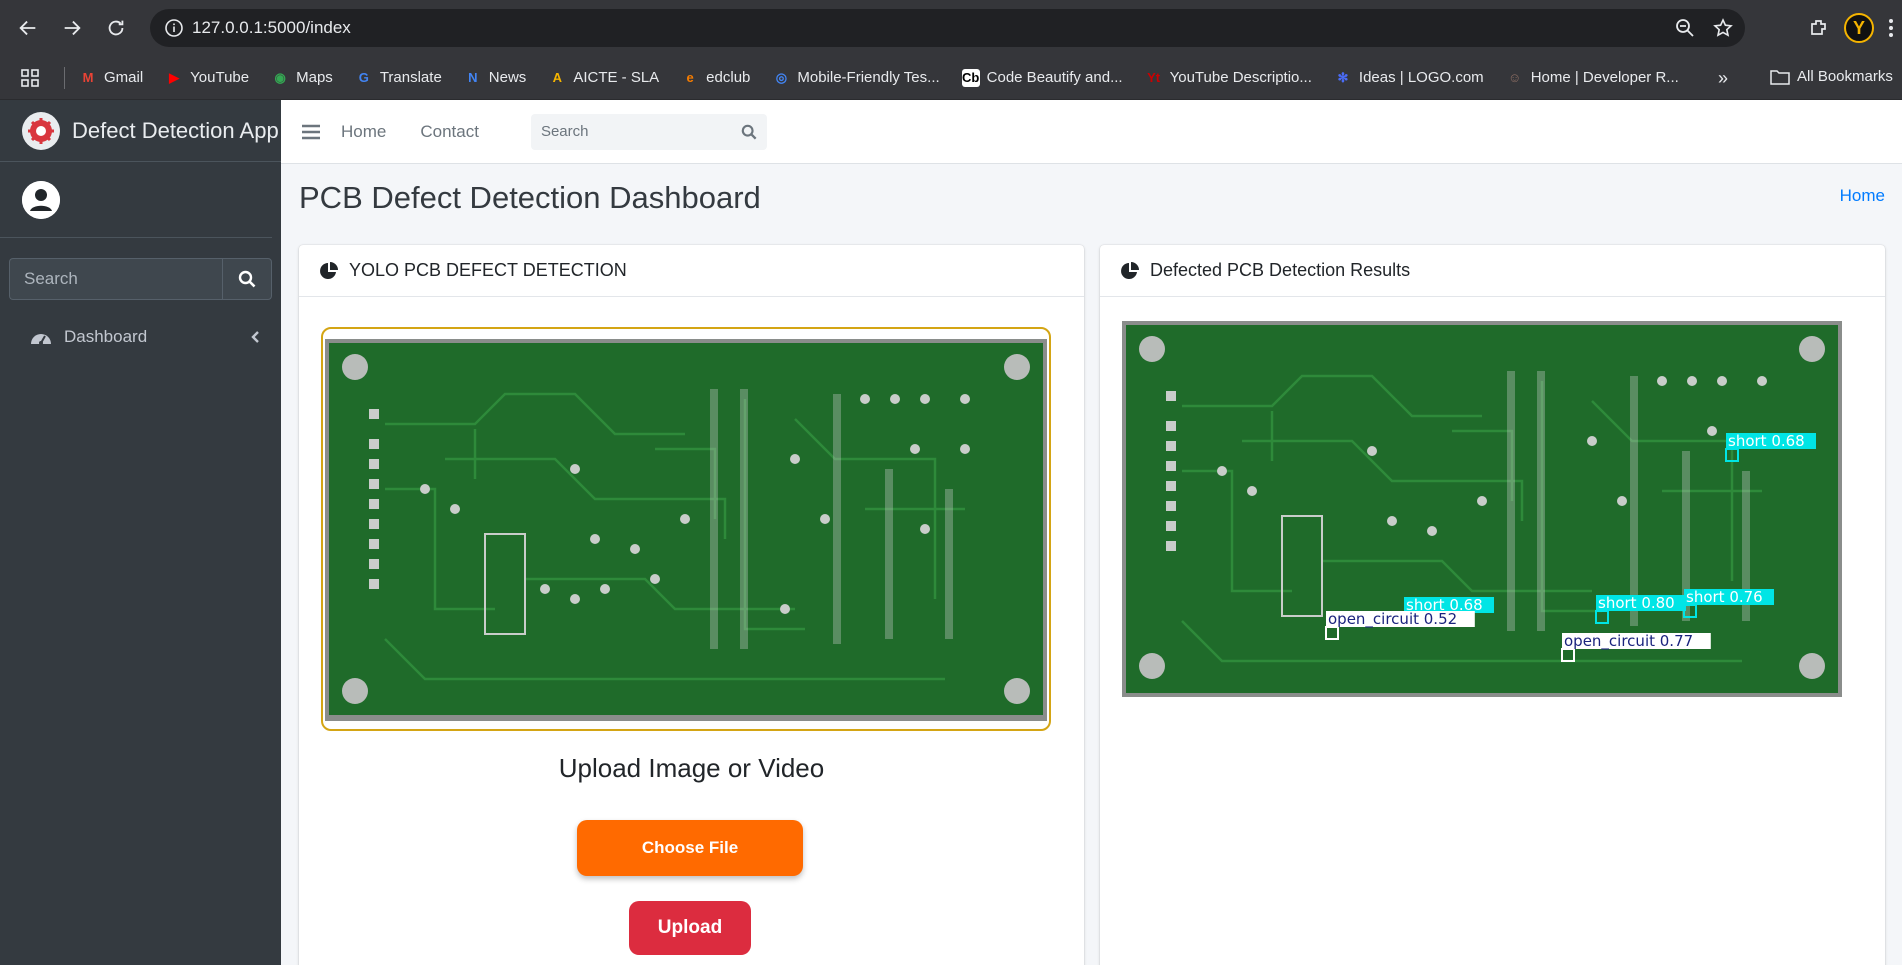 This screenshot has height=965, width=1902. I want to click on sidebar-item-dashboard: Dashboard, so click(145, 337).